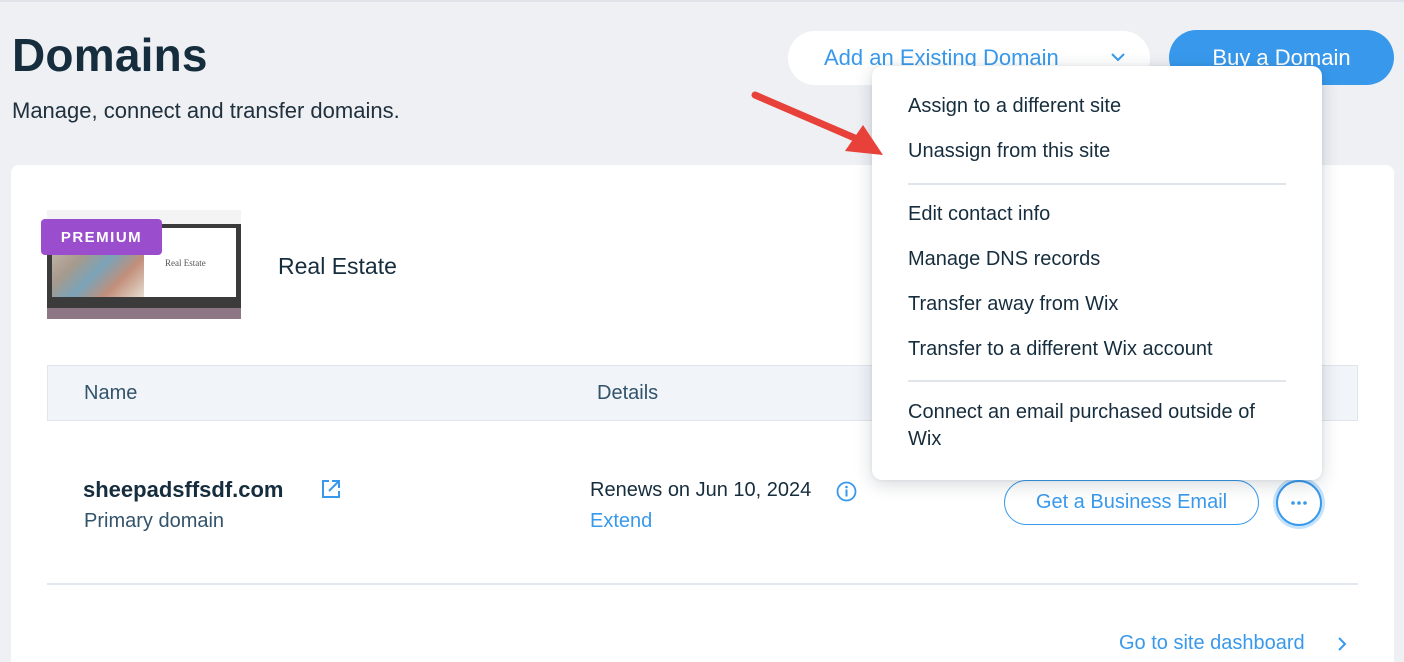 The width and height of the screenshot is (1404, 662). What do you see at coordinates (1004, 259) in the screenshot?
I see `menu-item-manage-dns: Manage DNS records` at bounding box center [1004, 259].